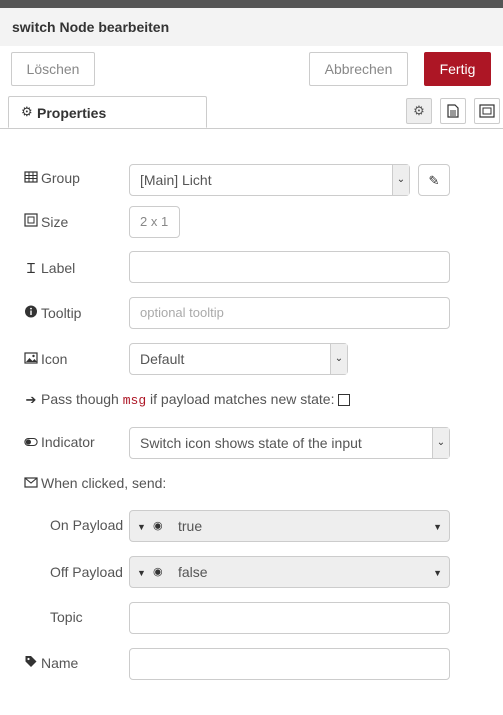 Image resolution: width=503 pixels, height=715 pixels. What do you see at coordinates (58, 268) in the screenshot?
I see `label-label-text: Label` at bounding box center [58, 268].